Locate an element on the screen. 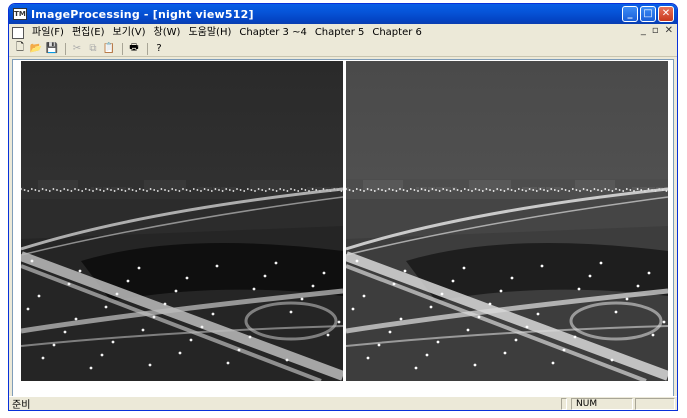  minimize-button: _ is located at coordinates (630, 14).